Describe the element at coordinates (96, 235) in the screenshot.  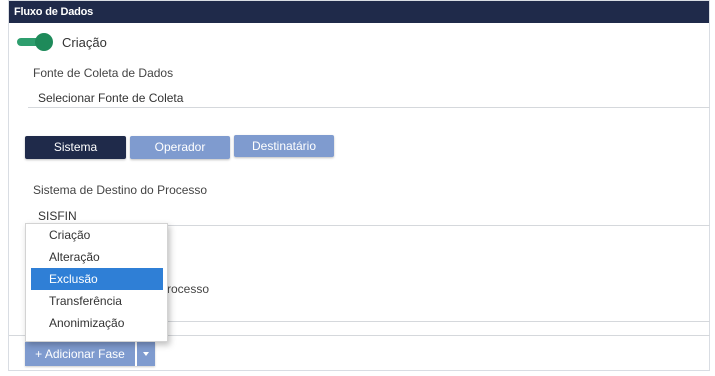
I see `menu-item-criacao: Criação` at that location.